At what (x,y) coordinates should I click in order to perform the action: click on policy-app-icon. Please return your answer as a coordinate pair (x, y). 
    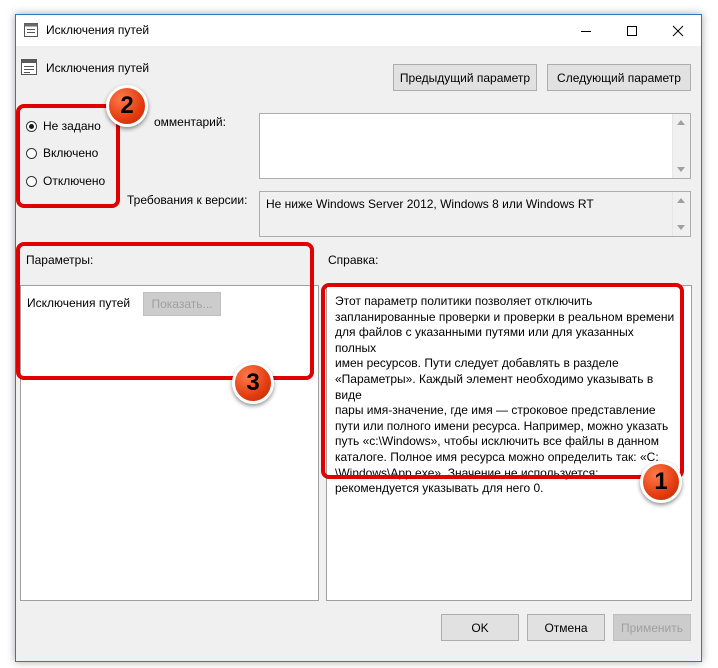
    Looking at the image, I should click on (31, 30).